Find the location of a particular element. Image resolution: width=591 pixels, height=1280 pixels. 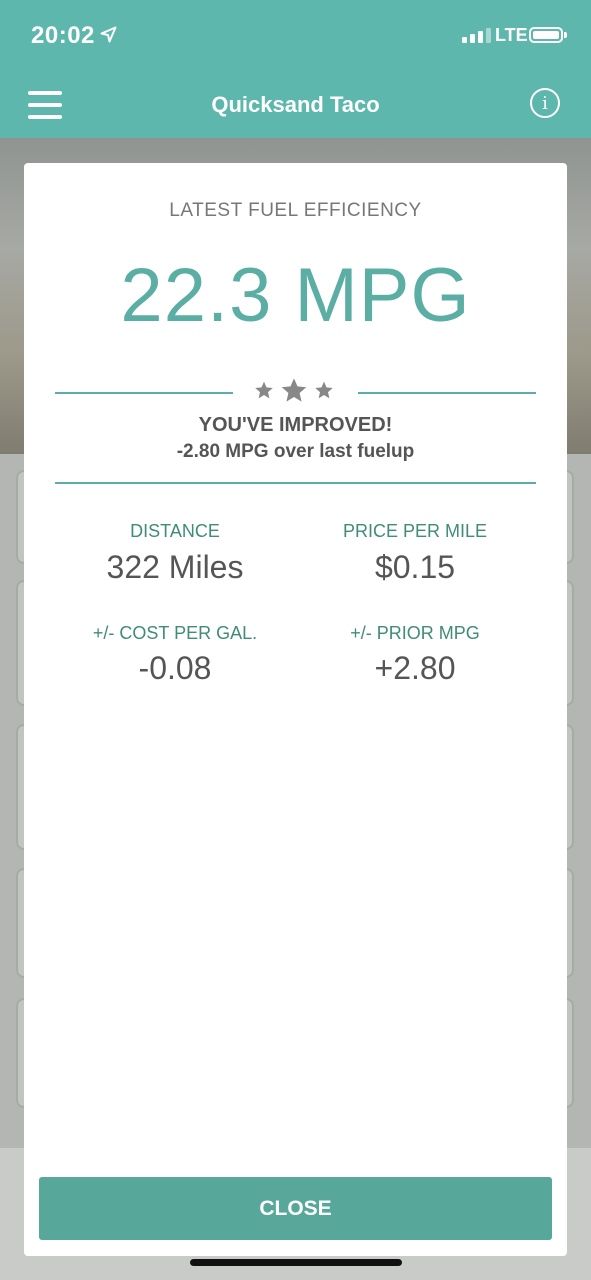

home-indicator is located at coordinates (296, 1262).